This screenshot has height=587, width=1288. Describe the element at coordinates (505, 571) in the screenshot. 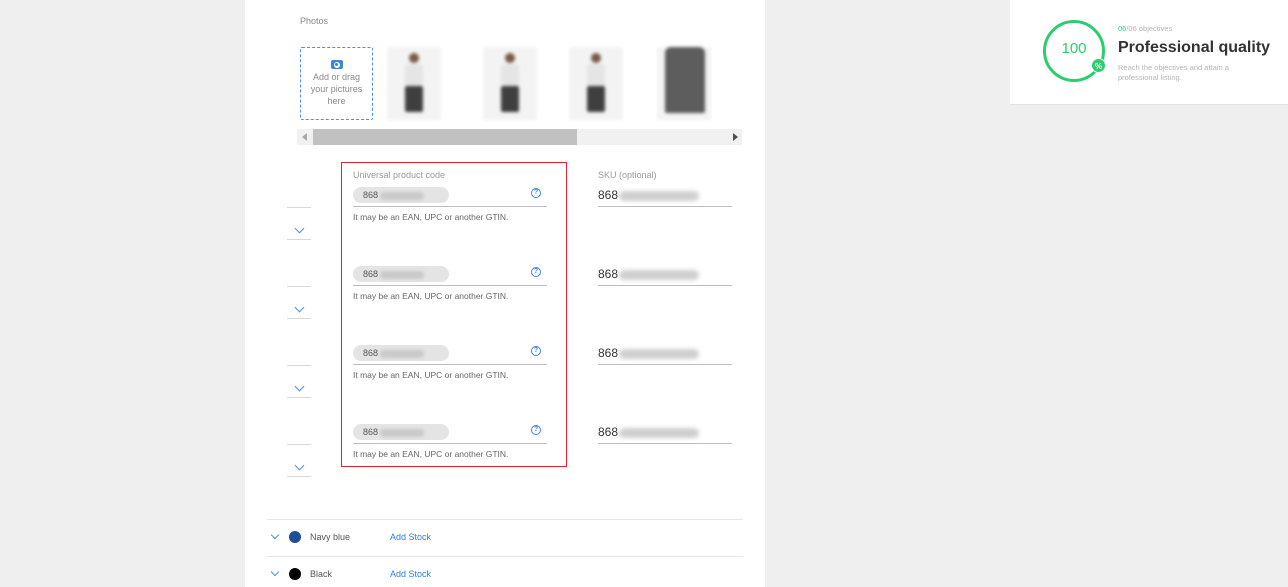

I see `color-row-black: Black Add Stock` at that location.